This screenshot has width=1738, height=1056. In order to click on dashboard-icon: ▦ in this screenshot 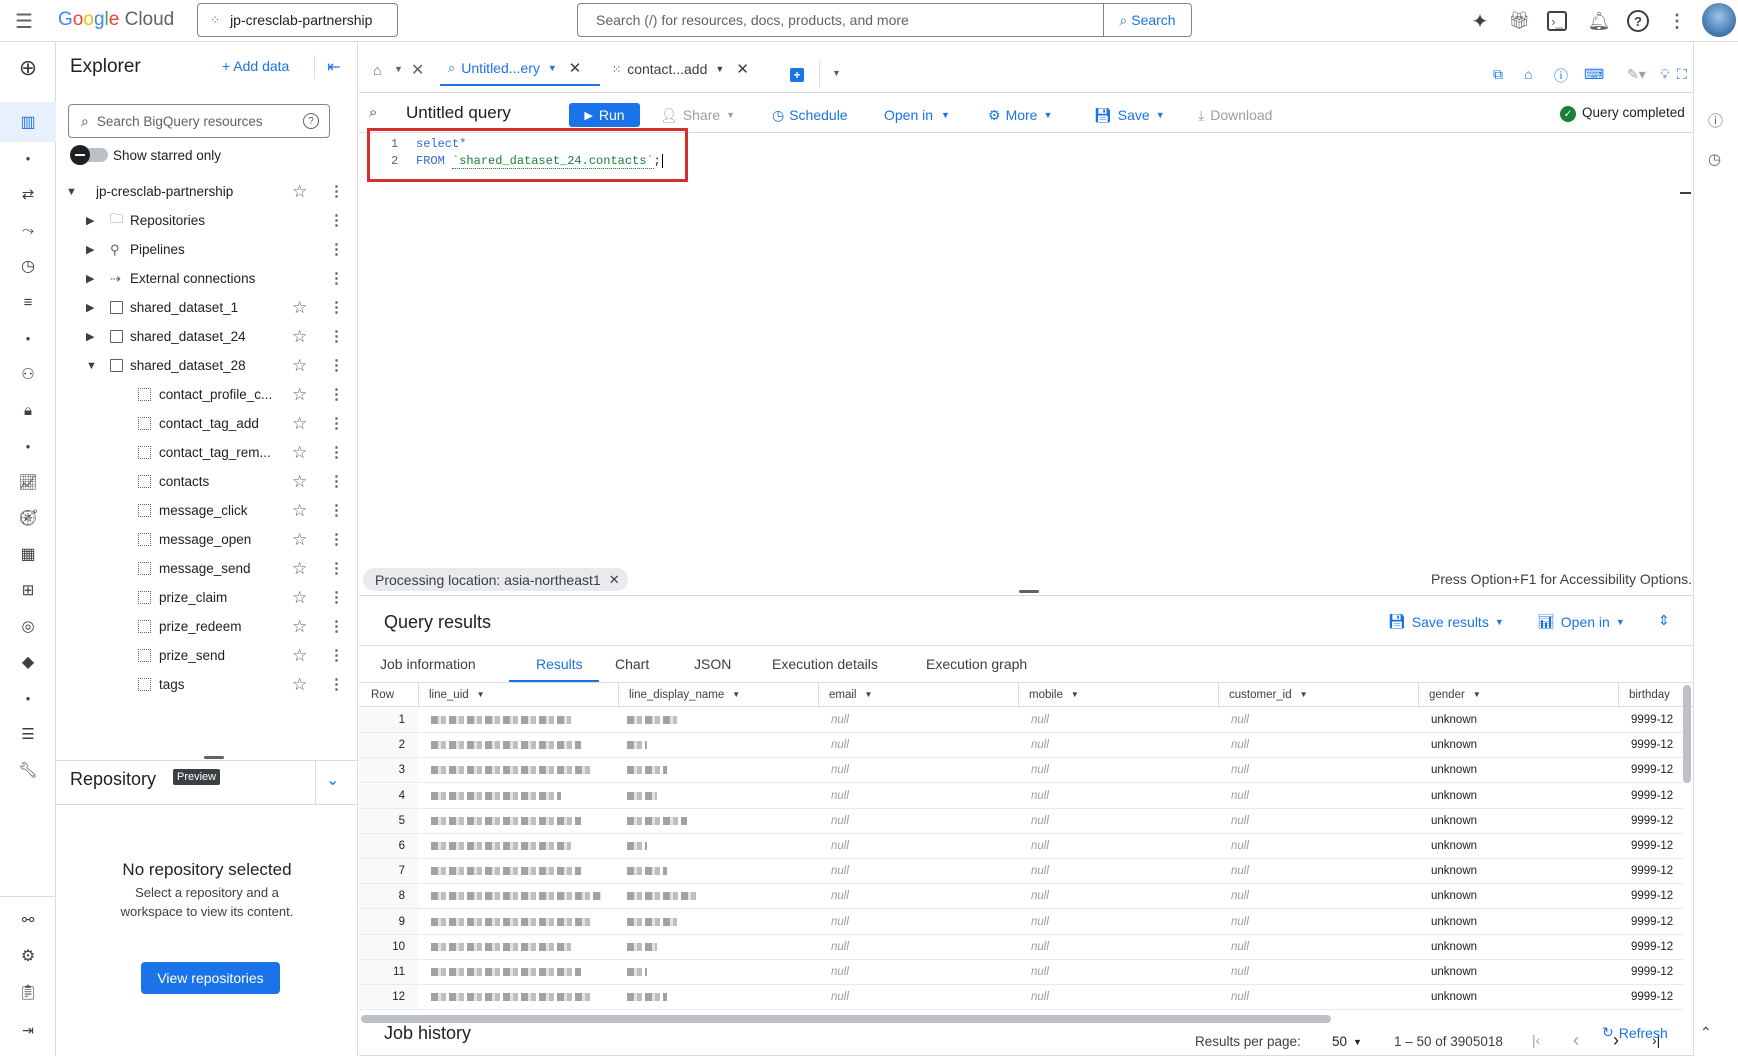, I will do `click(28, 554)`.